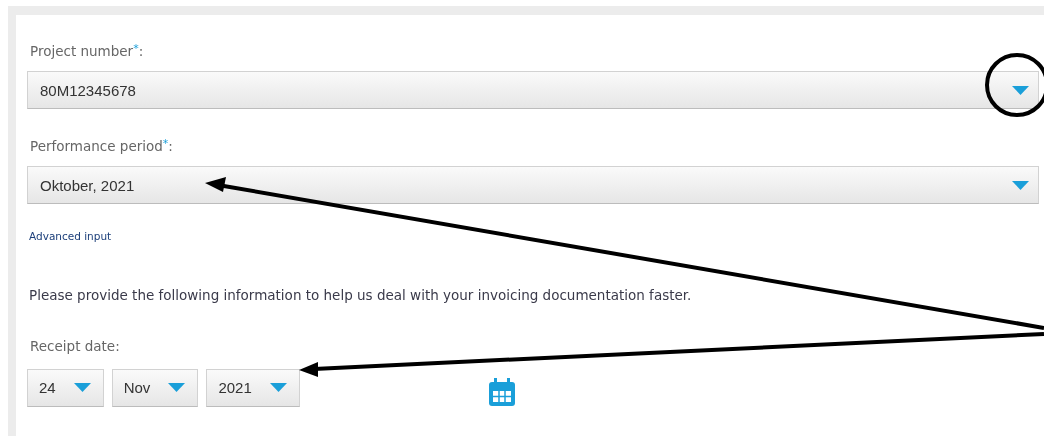  What do you see at coordinates (65, 387) in the screenshot?
I see `date-dropdown: 24` at bounding box center [65, 387].